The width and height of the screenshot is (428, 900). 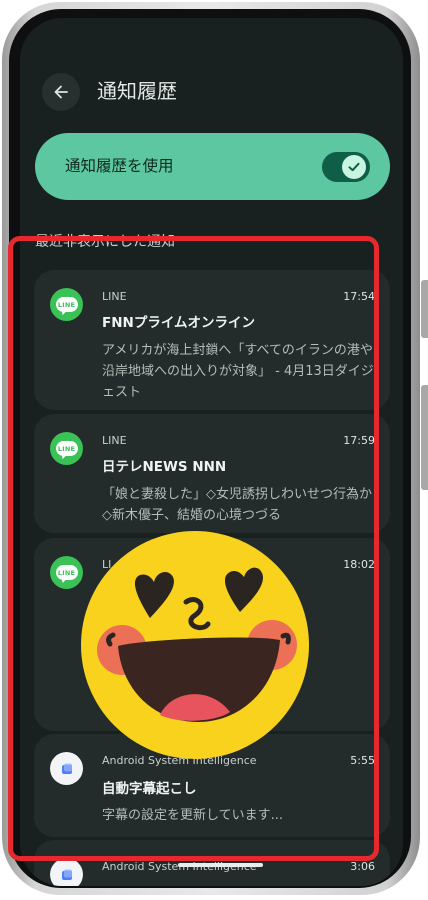 What do you see at coordinates (119, 166) in the screenshot?
I see `toggle-label: 通知履歴を使用` at bounding box center [119, 166].